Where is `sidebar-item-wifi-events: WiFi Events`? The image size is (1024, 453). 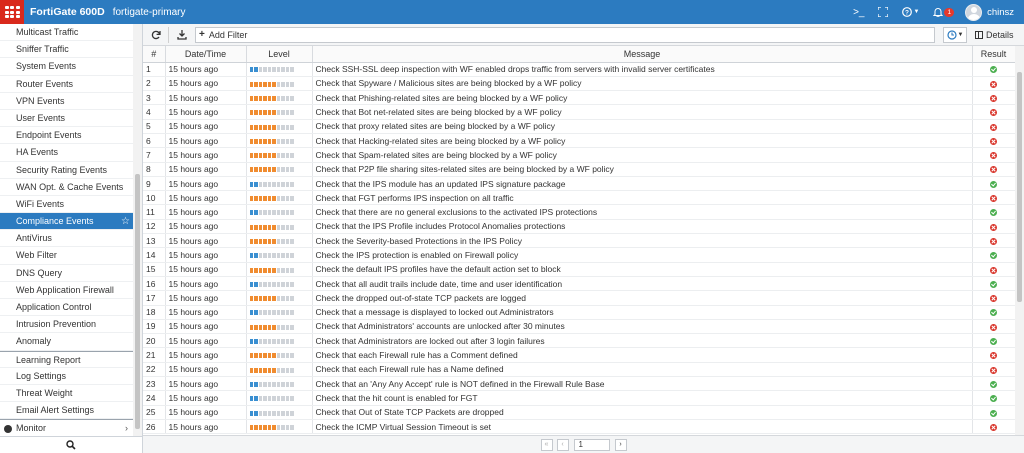 sidebar-item-wifi-events: WiFi Events is located at coordinates (66, 205).